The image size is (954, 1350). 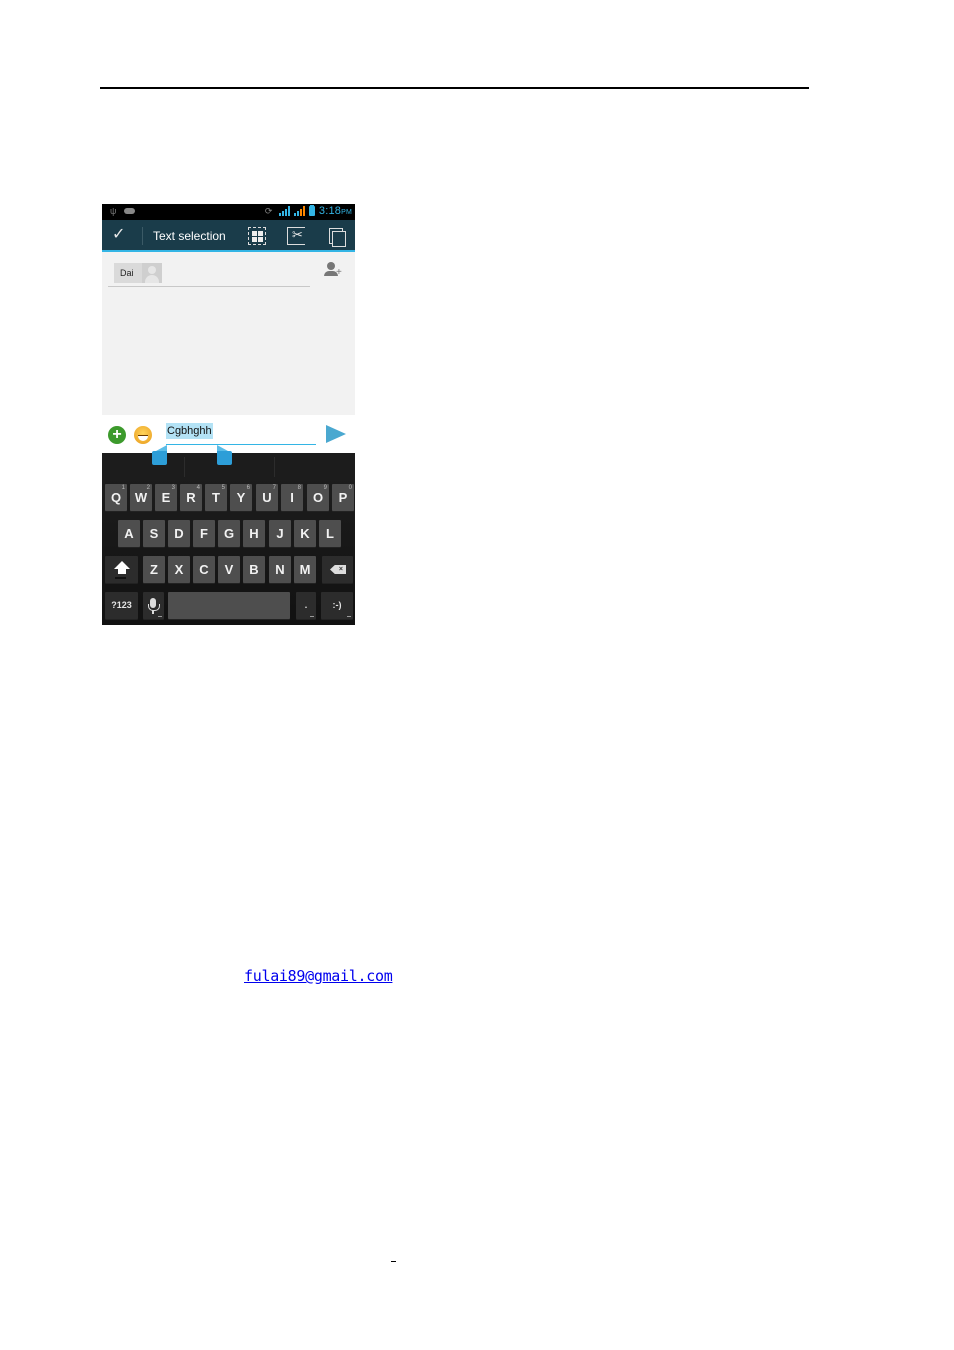 What do you see at coordinates (179, 569) in the screenshot?
I see `key-x: X` at bounding box center [179, 569].